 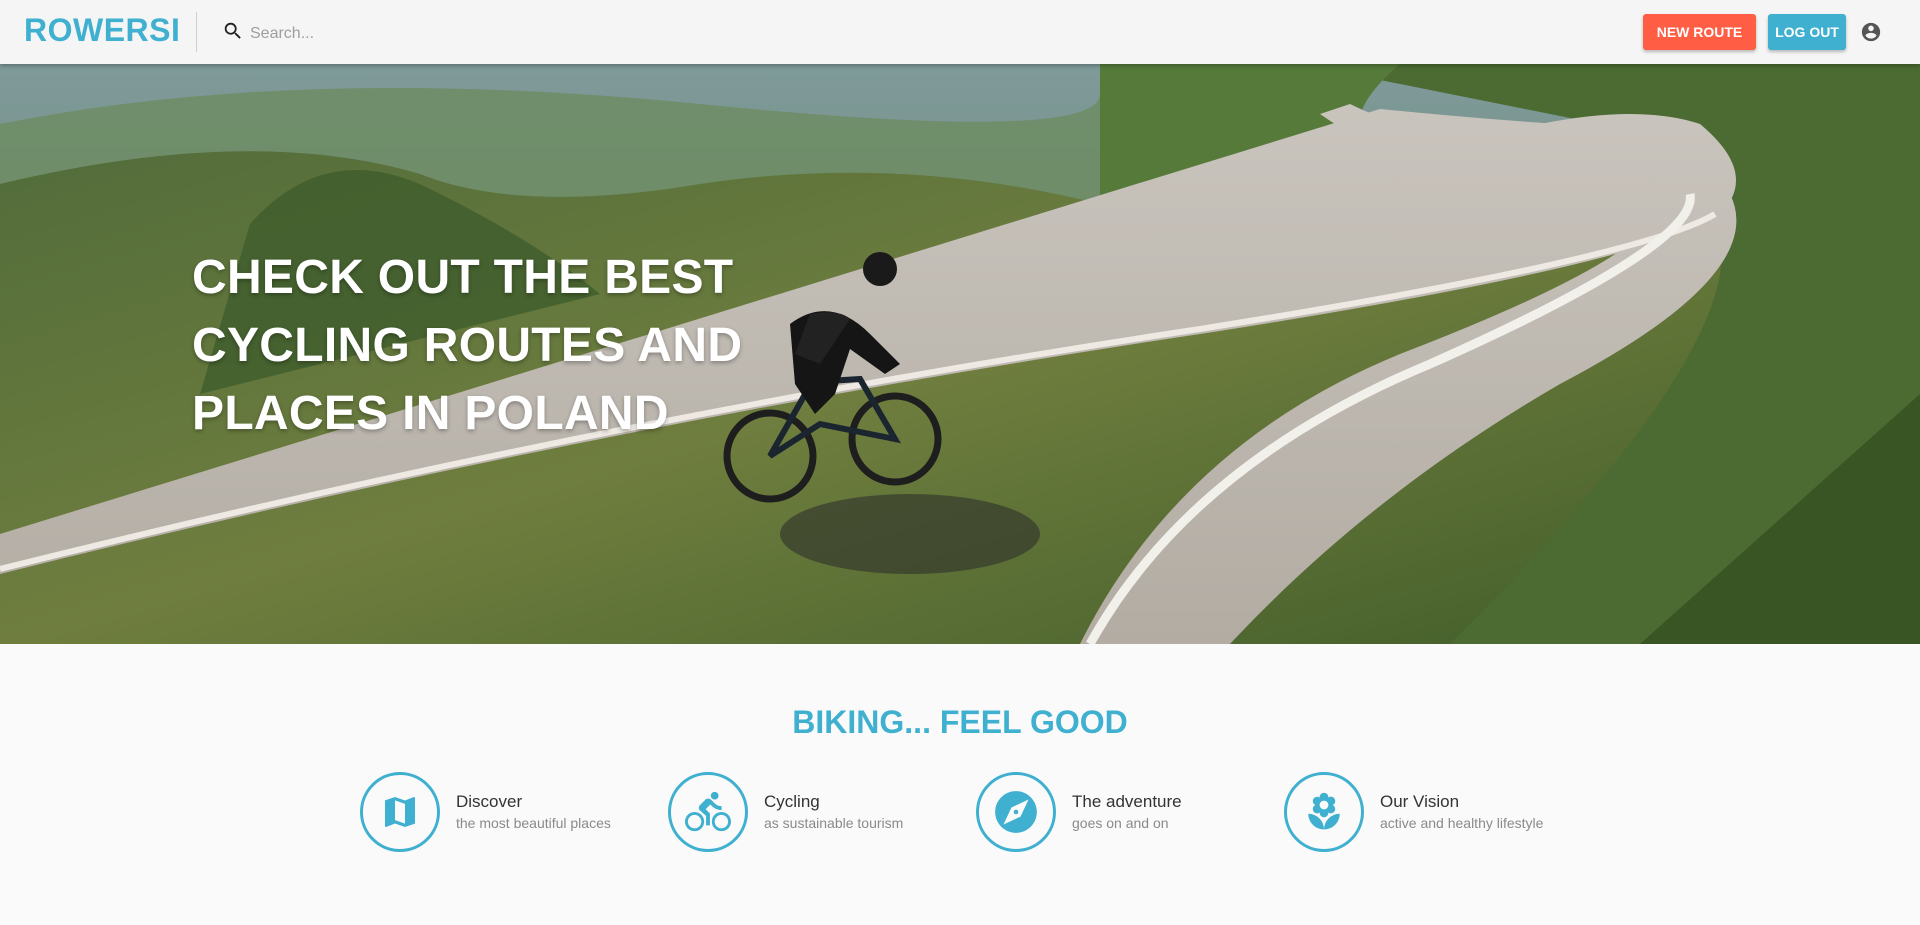 I want to click on flower-icon, so click(x=1324, y=811).